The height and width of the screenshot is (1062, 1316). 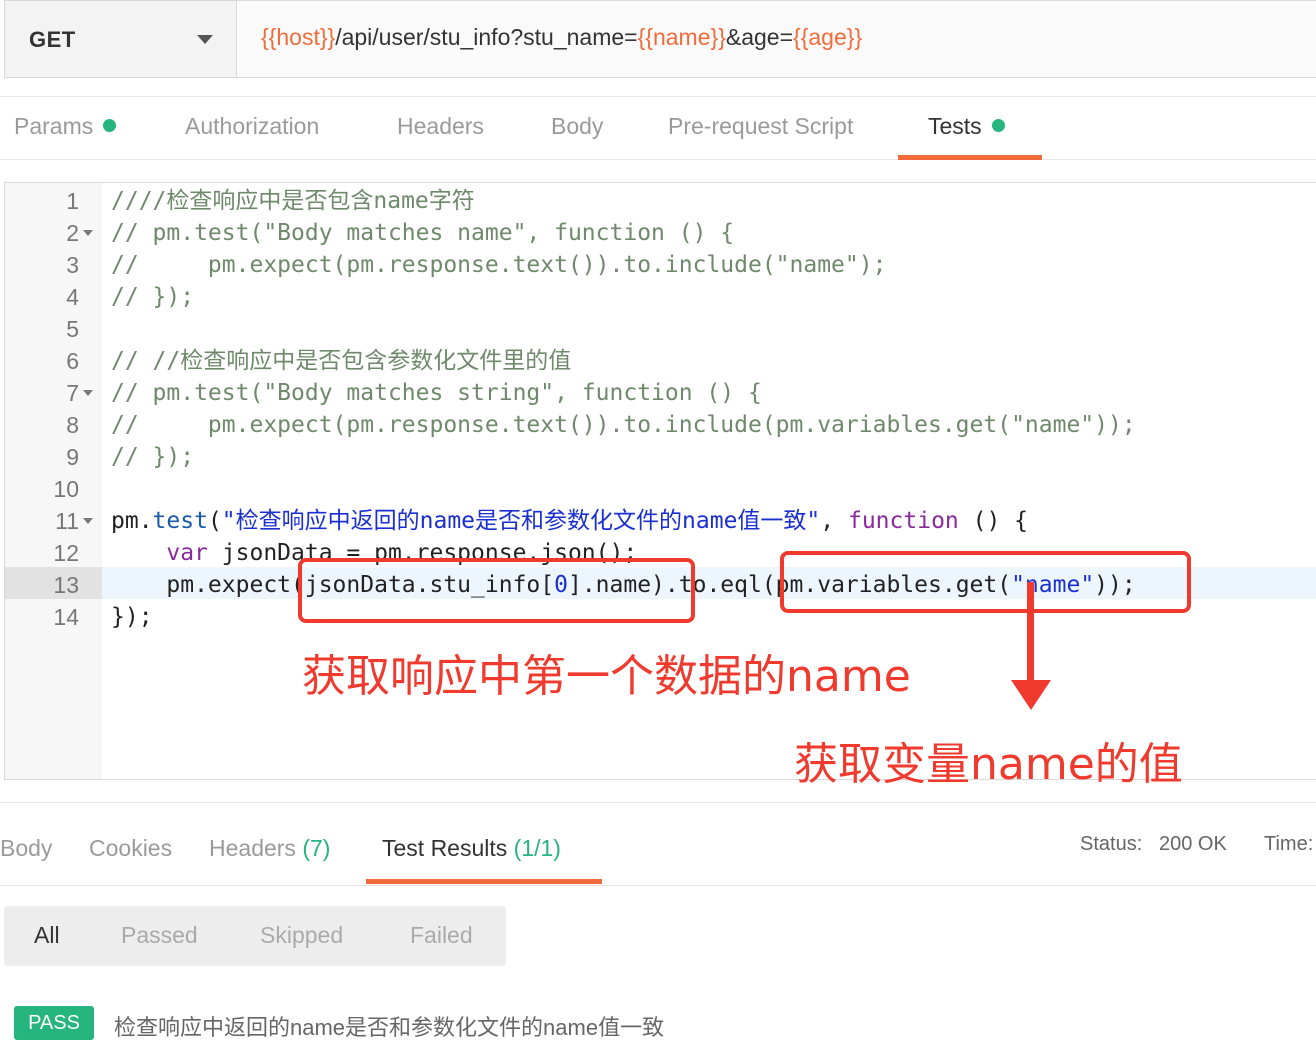 What do you see at coordinates (72, 329) in the screenshot?
I see `line-number: 5` at bounding box center [72, 329].